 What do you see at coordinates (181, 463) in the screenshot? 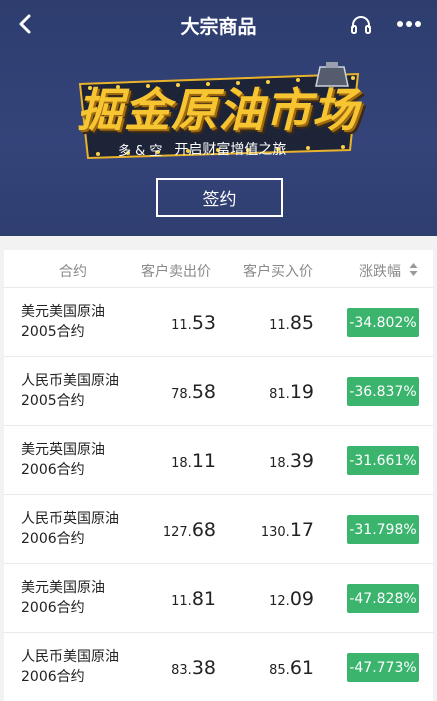
I see `sell-price-int: 18.` at bounding box center [181, 463].